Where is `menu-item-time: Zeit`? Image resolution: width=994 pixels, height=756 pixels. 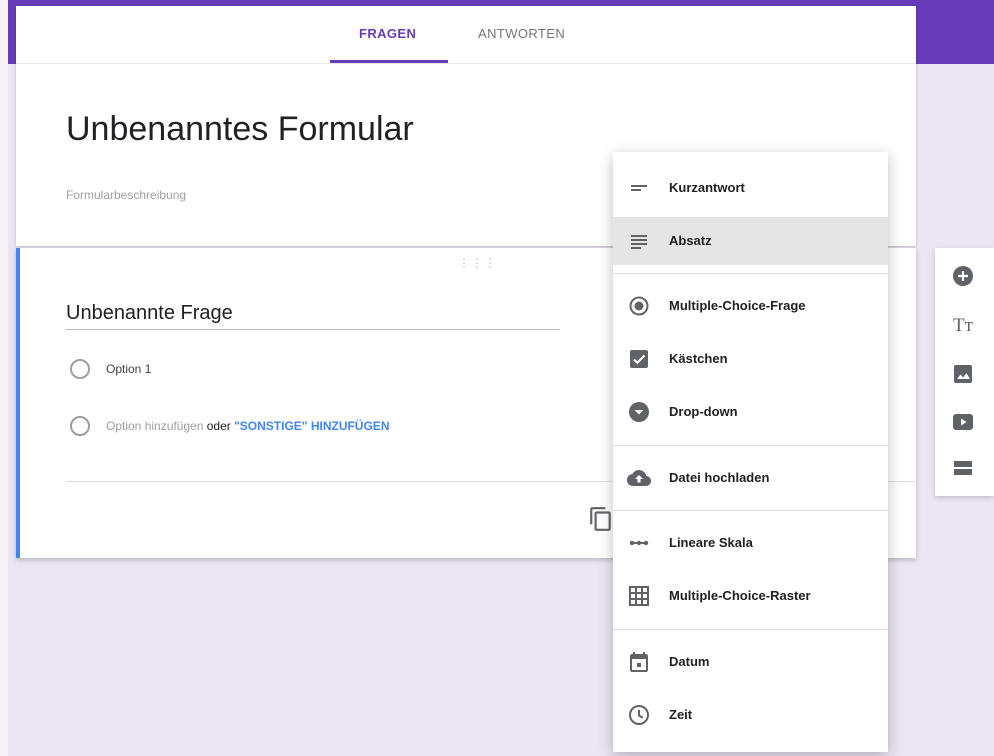
menu-item-time: Zeit is located at coordinates (750, 715).